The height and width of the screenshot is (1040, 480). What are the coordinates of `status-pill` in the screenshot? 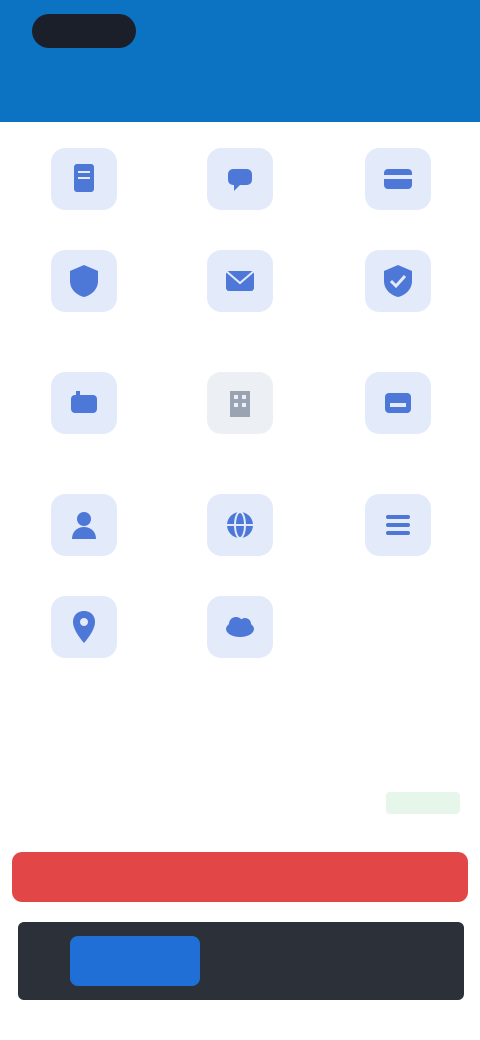 It's located at (84, 31).